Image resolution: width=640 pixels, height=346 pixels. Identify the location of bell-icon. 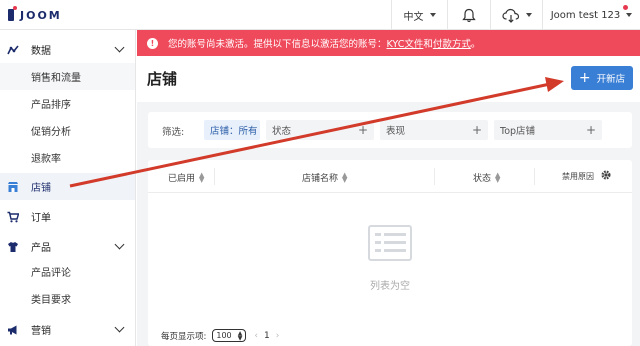
(469, 15).